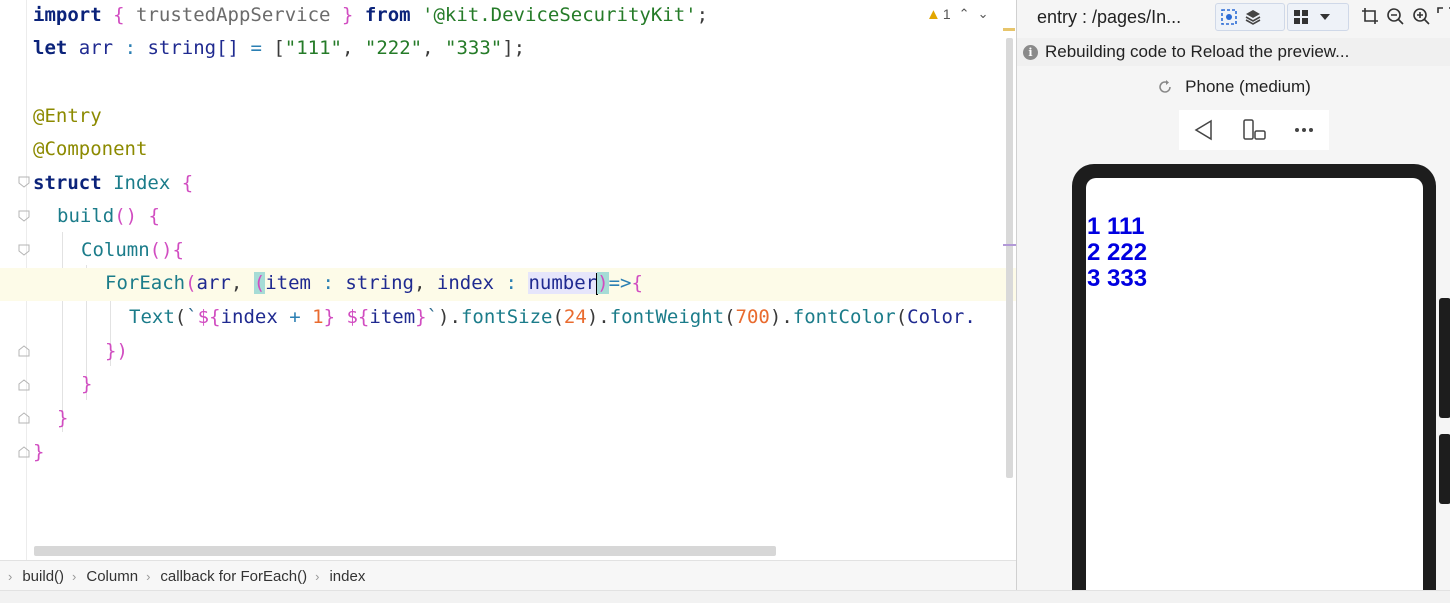 The height and width of the screenshot is (603, 1450). I want to click on breadcrumb-item: callback for ForEach(), so click(233, 576).